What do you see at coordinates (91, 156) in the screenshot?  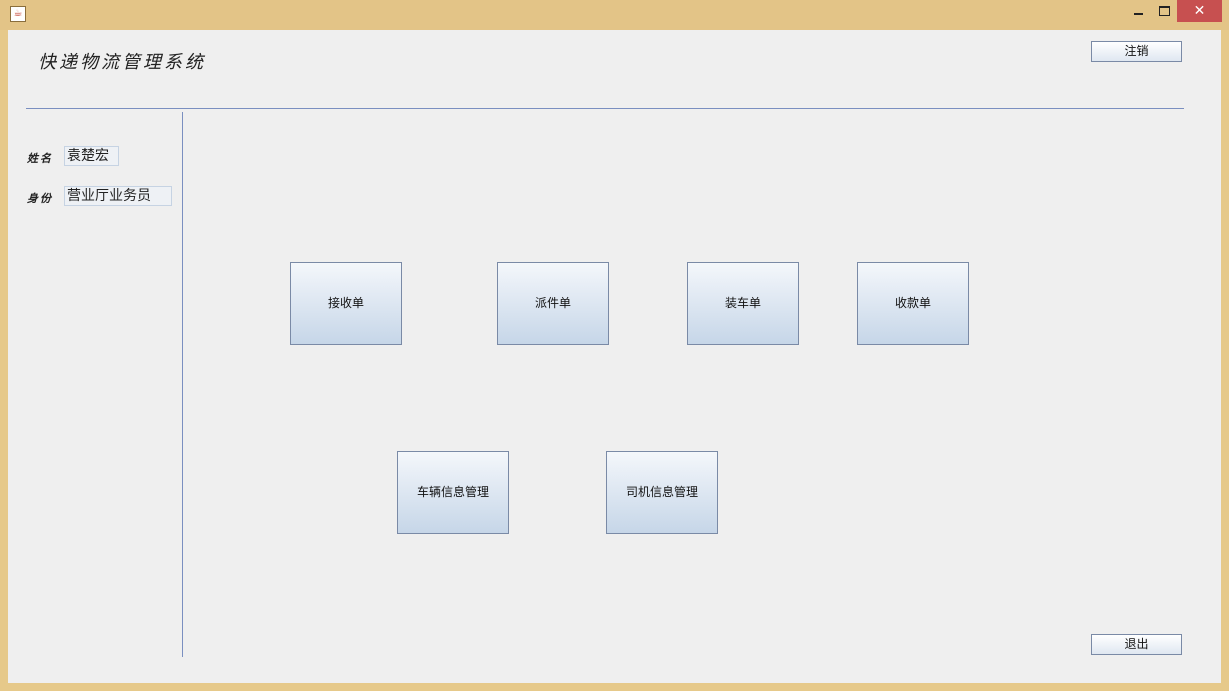 I see `name-field: 袁楚宏` at bounding box center [91, 156].